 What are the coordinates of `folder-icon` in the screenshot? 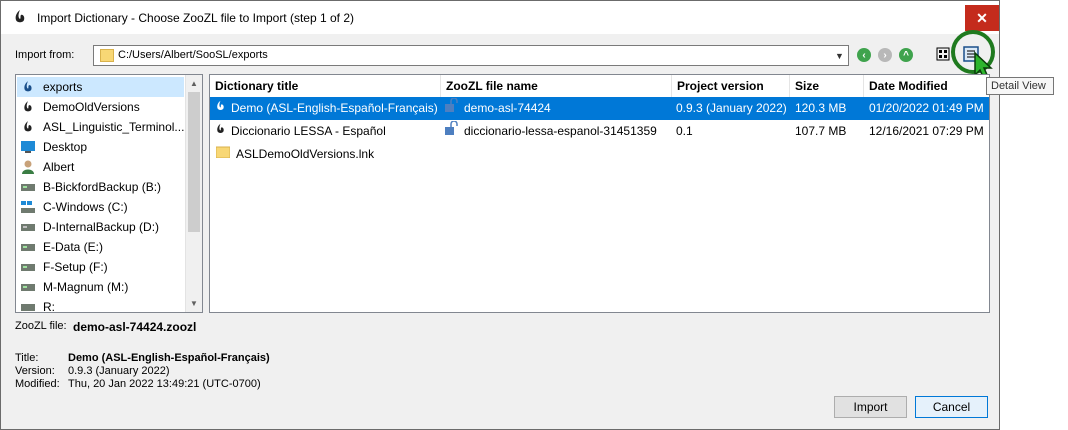 It's located at (107, 55).